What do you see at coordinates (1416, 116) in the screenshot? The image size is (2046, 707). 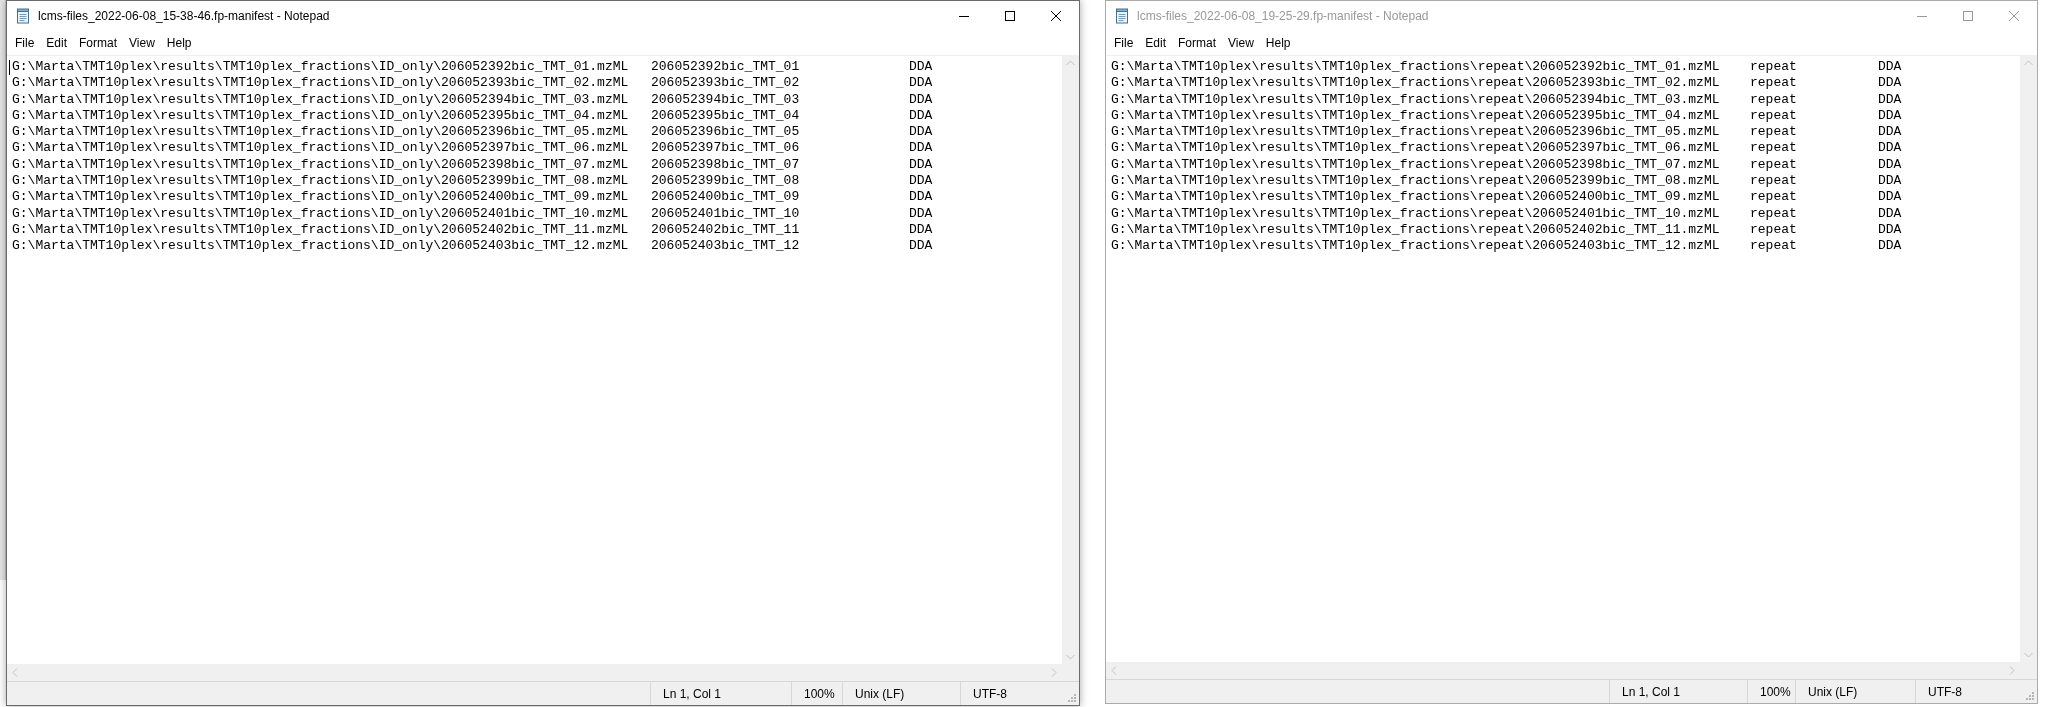 I see `file-path: G:\Marta\TMT10plex\results\TMT10plex_fractions\repeat\206052395bic_TMT_04.mzML` at bounding box center [1416, 116].